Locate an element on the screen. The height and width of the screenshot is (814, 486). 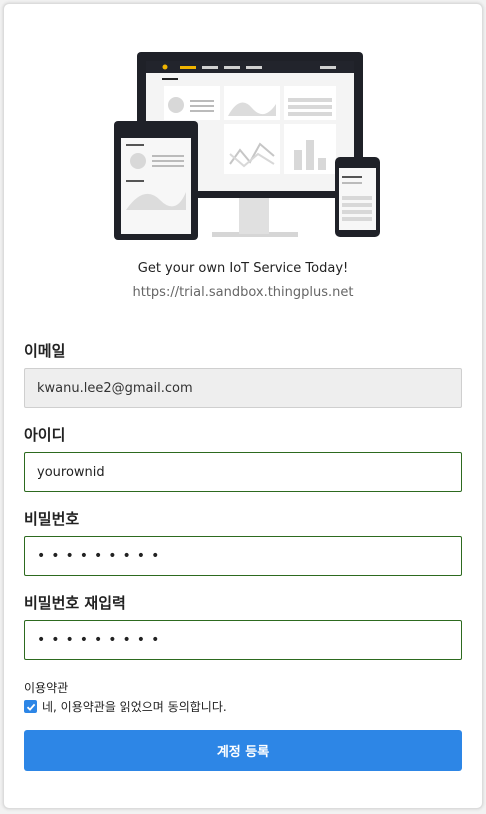
devices-illustration is located at coordinates (247, 146).